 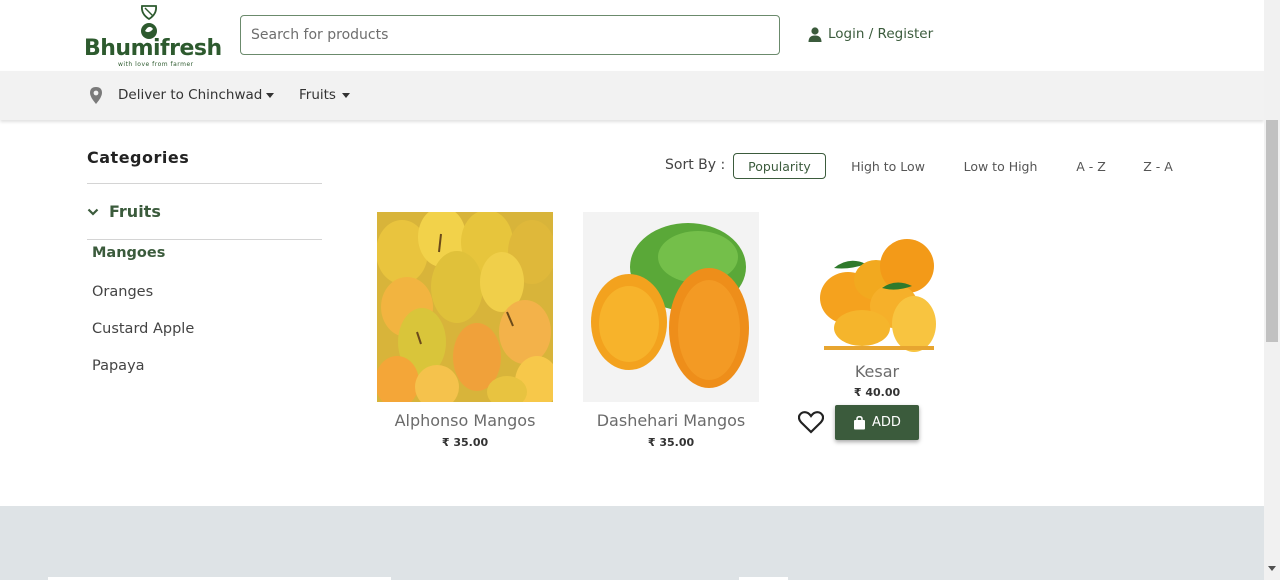 I want to click on add-to-cart-button: ADD, so click(x=877, y=422).